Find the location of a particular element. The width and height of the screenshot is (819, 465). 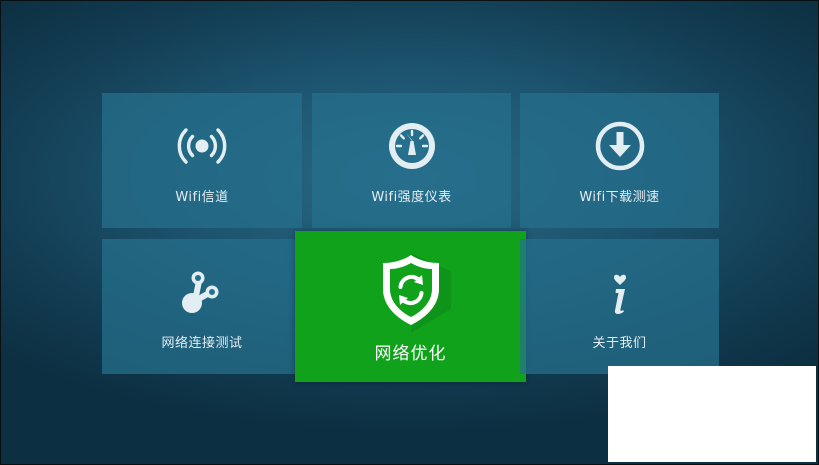

tile-about-us: 关于我们 is located at coordinates (619, 306).